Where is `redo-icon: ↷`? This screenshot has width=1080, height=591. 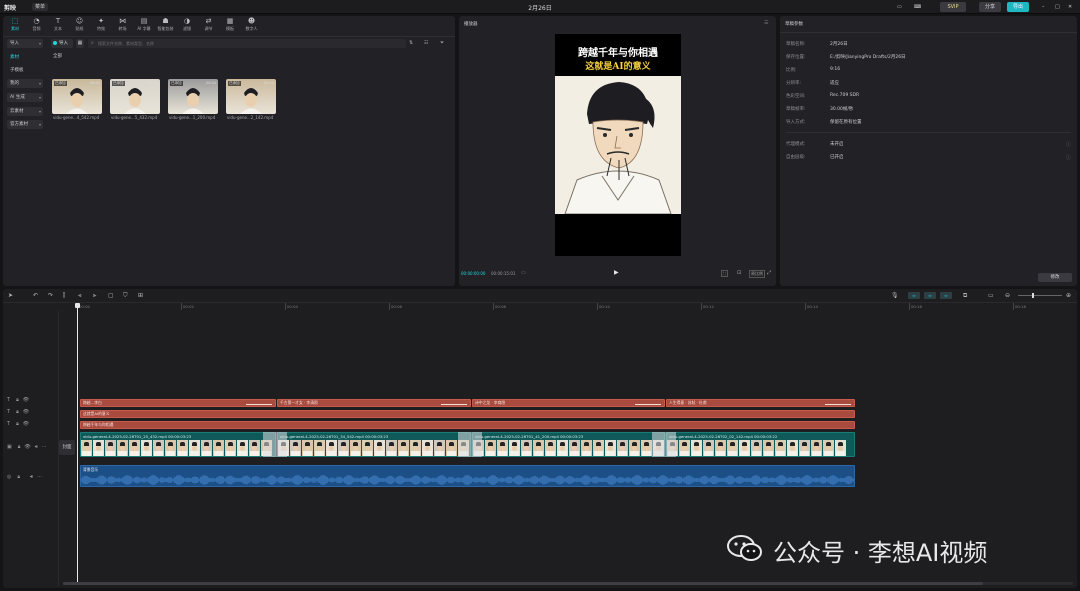 redo-icon: ↷ is located at coordinates (50, 295).